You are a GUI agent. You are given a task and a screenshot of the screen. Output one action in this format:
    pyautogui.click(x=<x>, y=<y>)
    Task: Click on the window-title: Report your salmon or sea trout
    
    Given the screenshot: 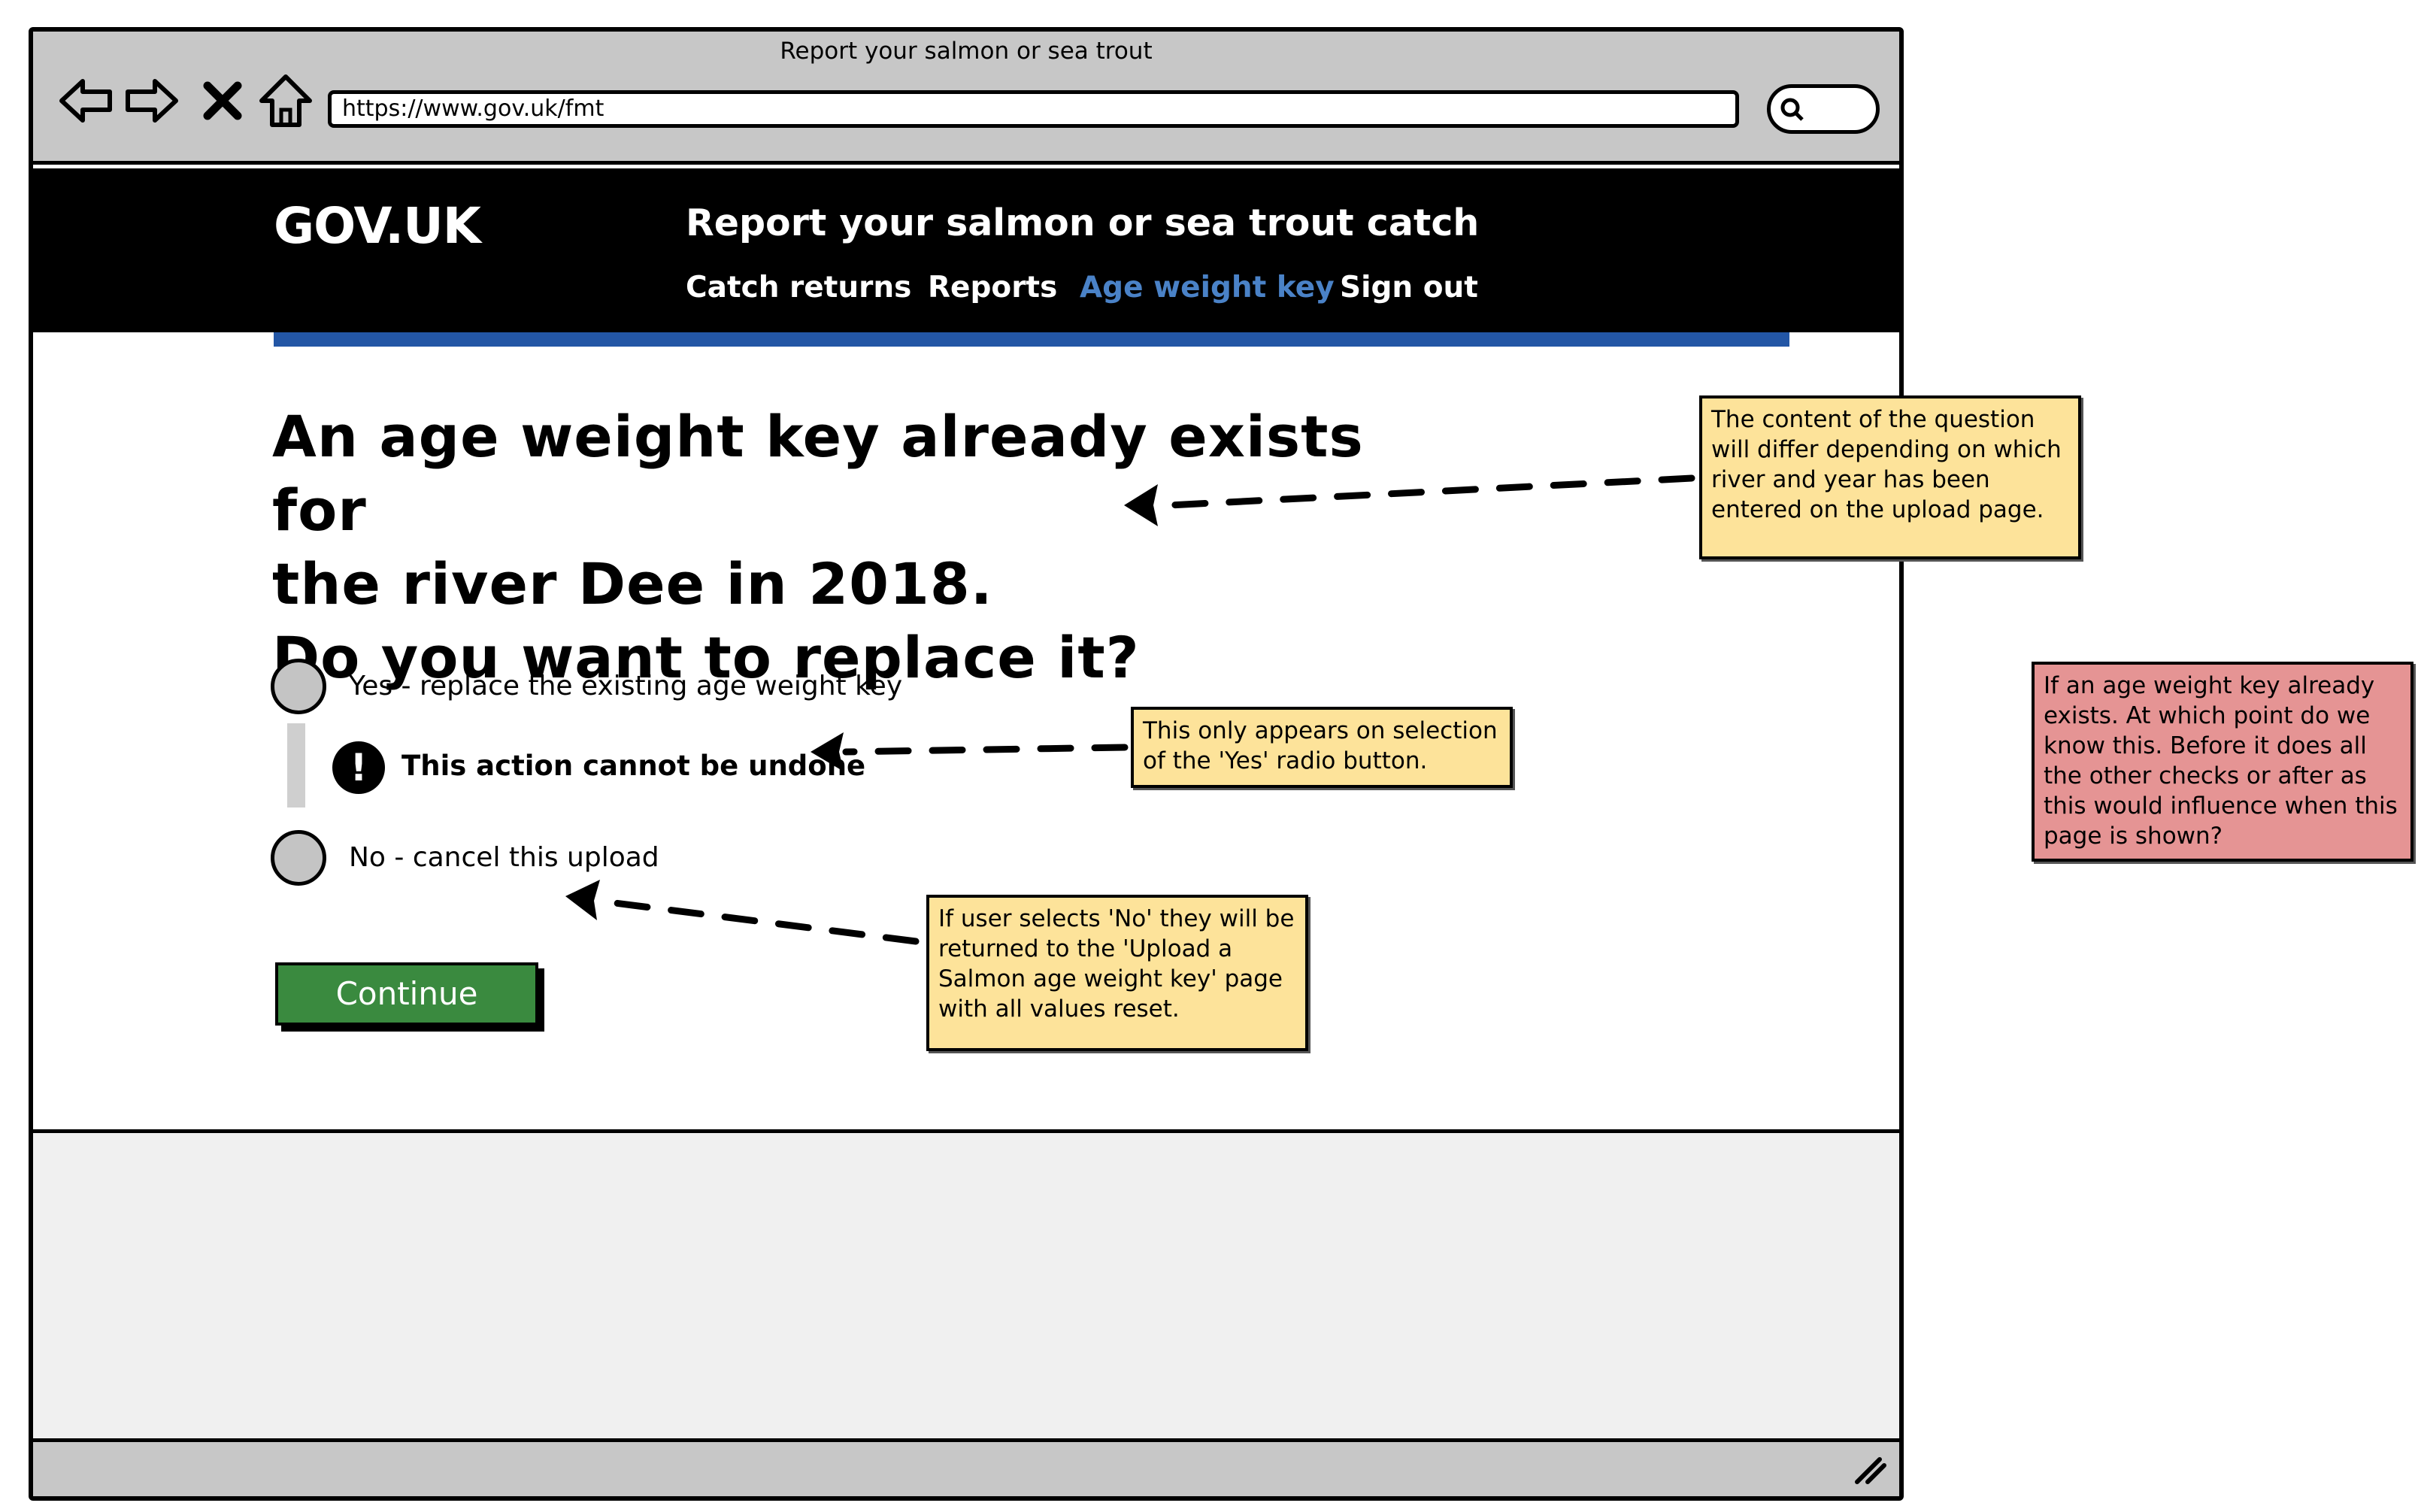 What is the action you would take?
    pyautogui.click(x=966, y=52)
    